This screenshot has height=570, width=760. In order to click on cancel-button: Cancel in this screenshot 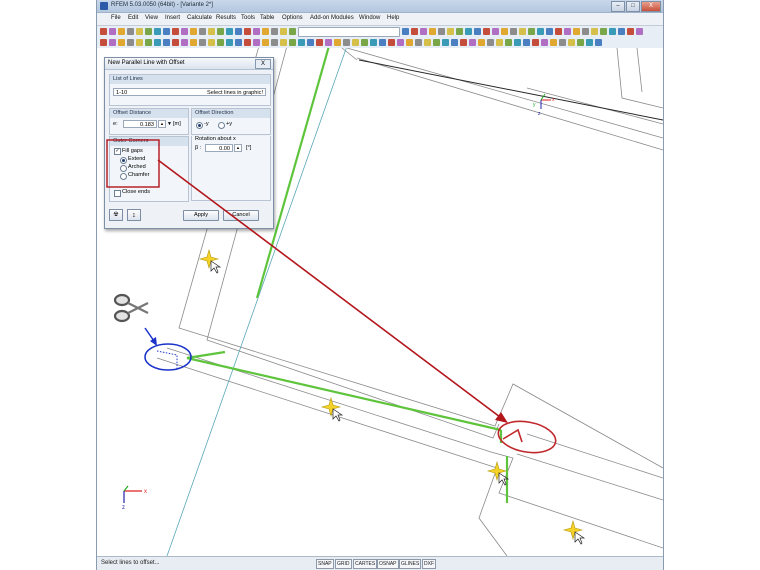, I will do `click(241, 215)`.